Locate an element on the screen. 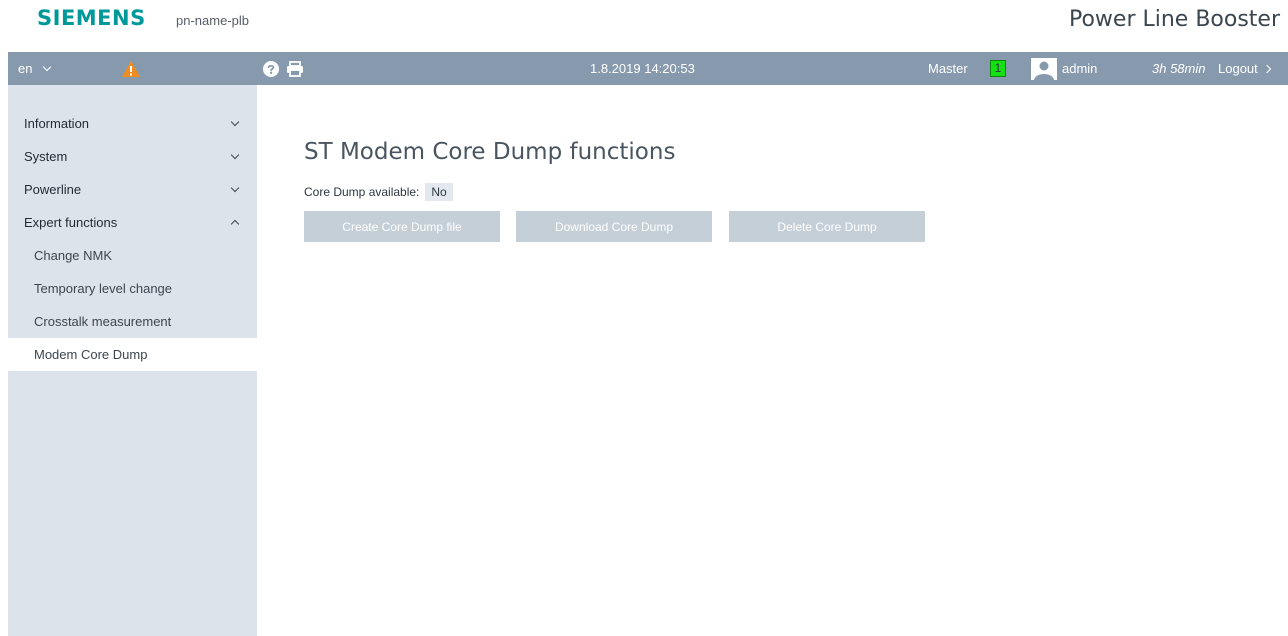  warning-icon is located at coordinates (131, 68).